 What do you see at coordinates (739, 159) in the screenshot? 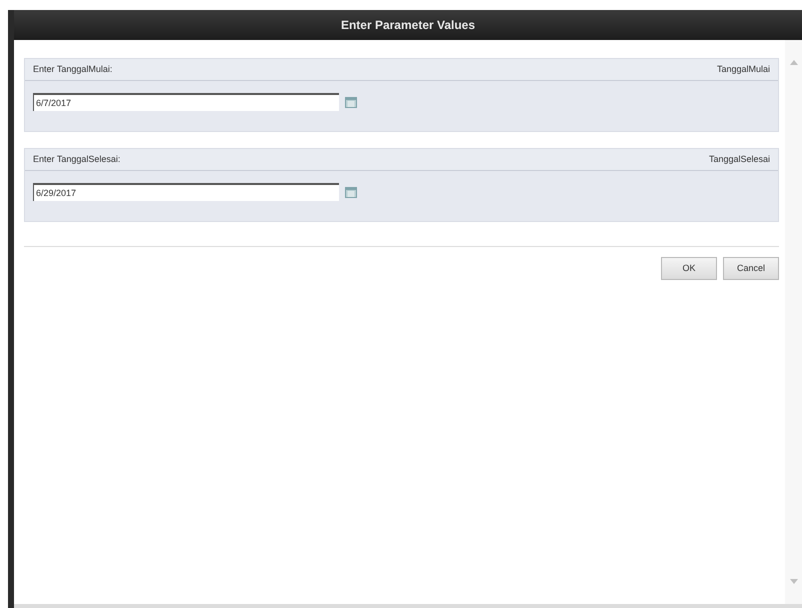
I see `parameter-name: TanggalSelesai` at bounding box center [739, 159].